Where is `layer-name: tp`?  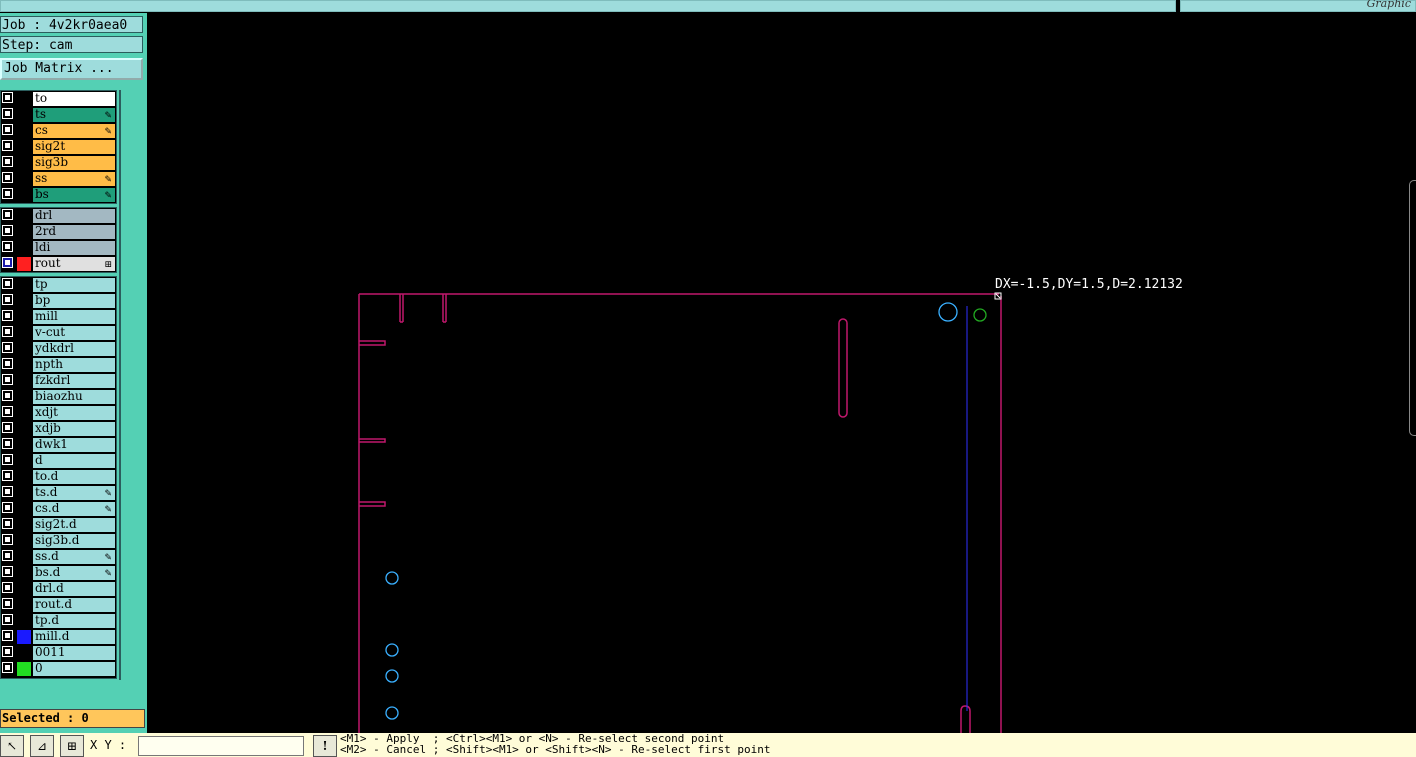
layer-name: tp is located at coordinates (74, 285).